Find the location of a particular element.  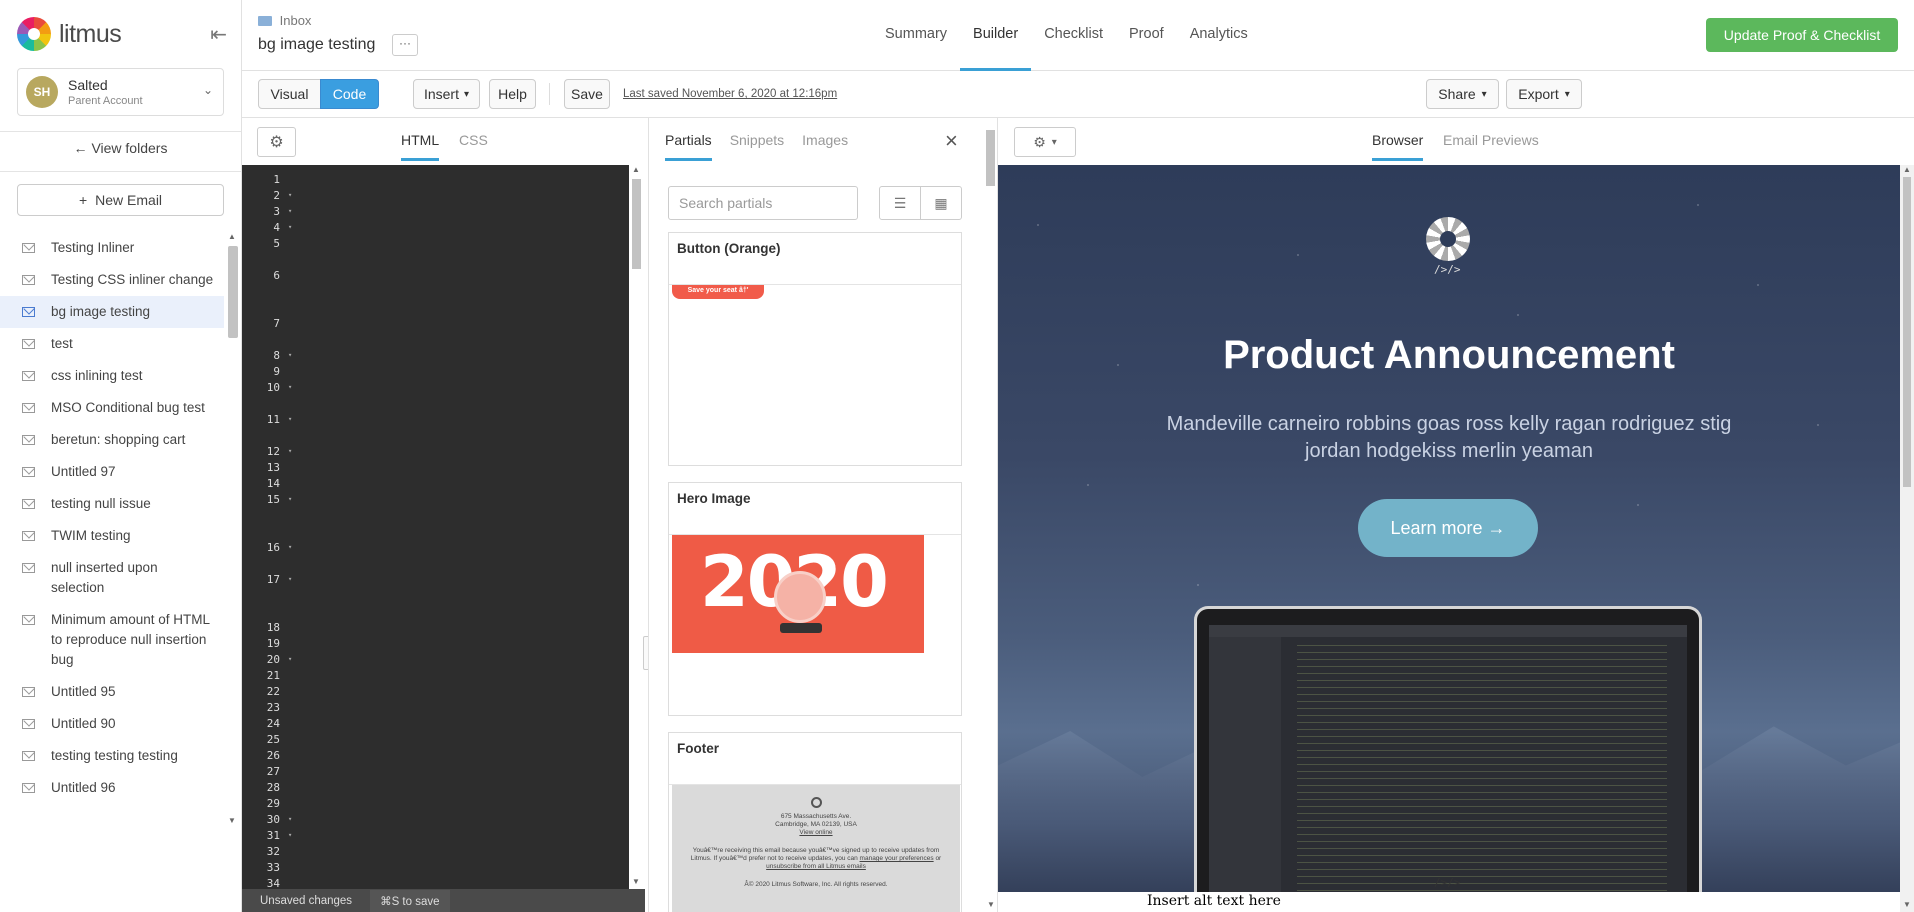

list-item-active: bg image testing is located at coordinates (112, 312).